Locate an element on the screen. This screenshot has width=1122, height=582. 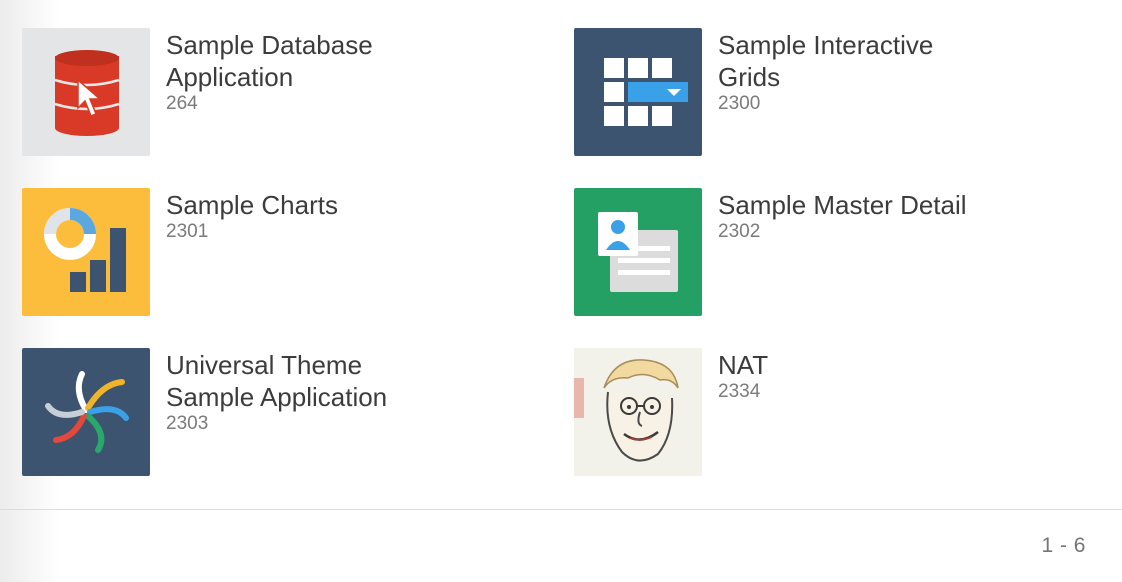
universal-theme-icon is located at coordinates (86, 412).